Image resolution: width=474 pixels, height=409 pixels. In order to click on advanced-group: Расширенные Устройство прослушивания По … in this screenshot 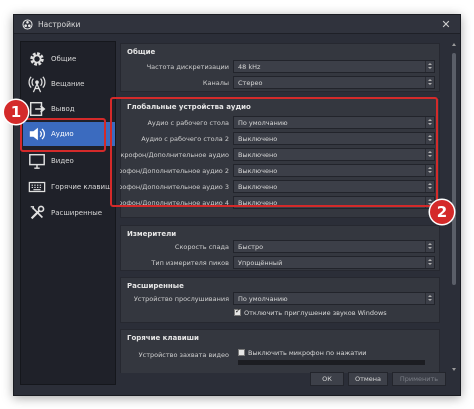, I will do `click(280, 300)`.